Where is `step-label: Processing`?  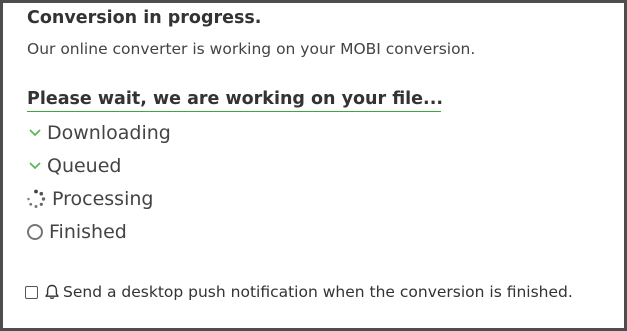 step-label: Processing is located at coordinates (103, 199).